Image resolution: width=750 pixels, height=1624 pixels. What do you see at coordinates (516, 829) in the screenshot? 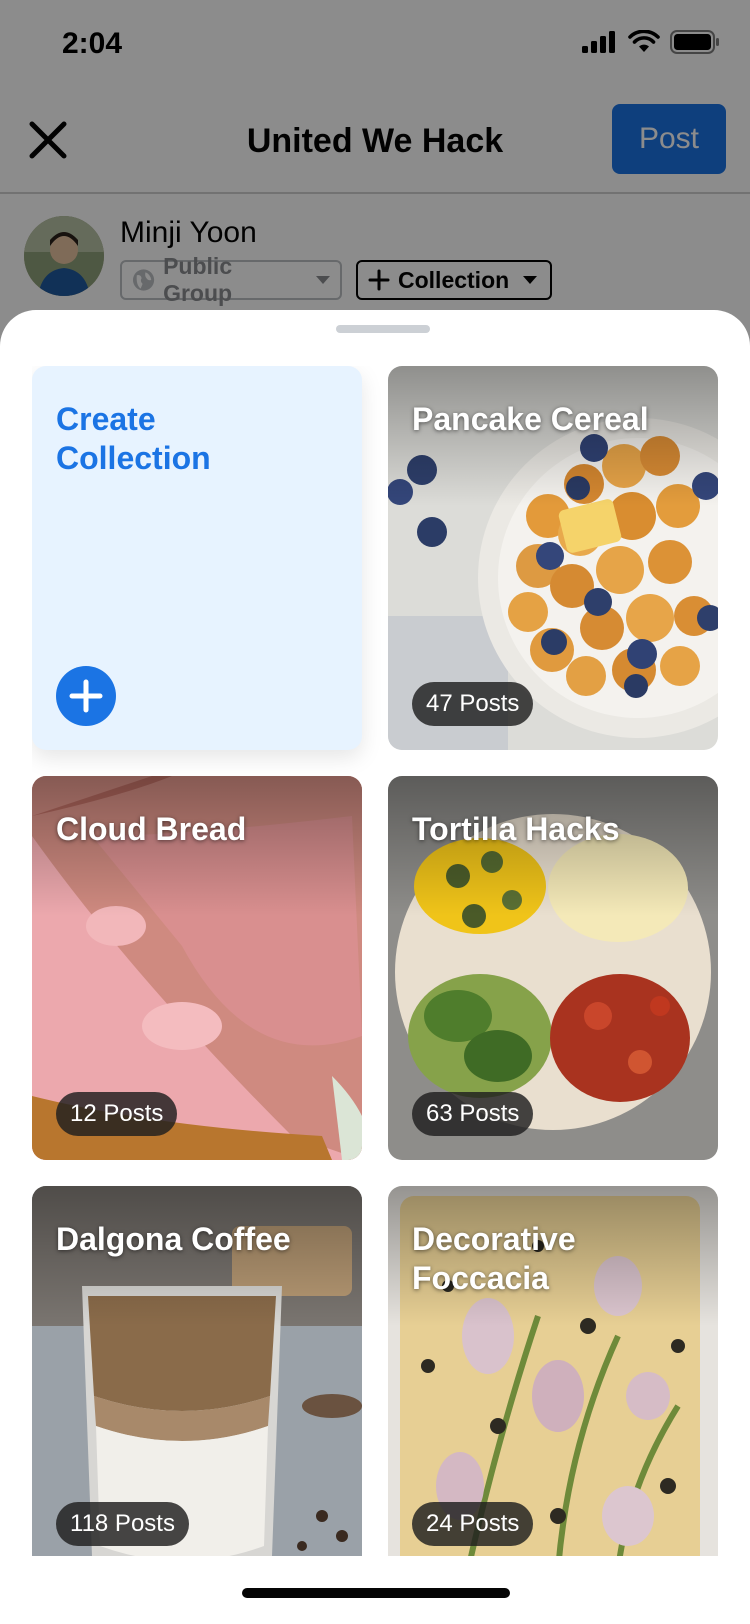
I see `collection-title: Tortilla Hacks` at bounding box center [516, 829].